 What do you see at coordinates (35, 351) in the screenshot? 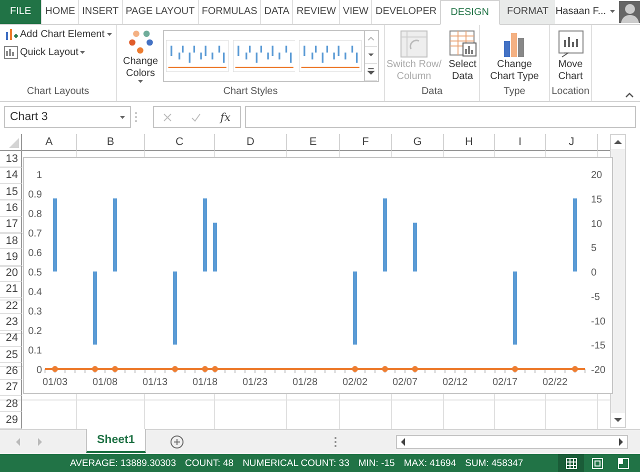
I see `y-tick-label: 0.1` at bounding box center [35, 351].